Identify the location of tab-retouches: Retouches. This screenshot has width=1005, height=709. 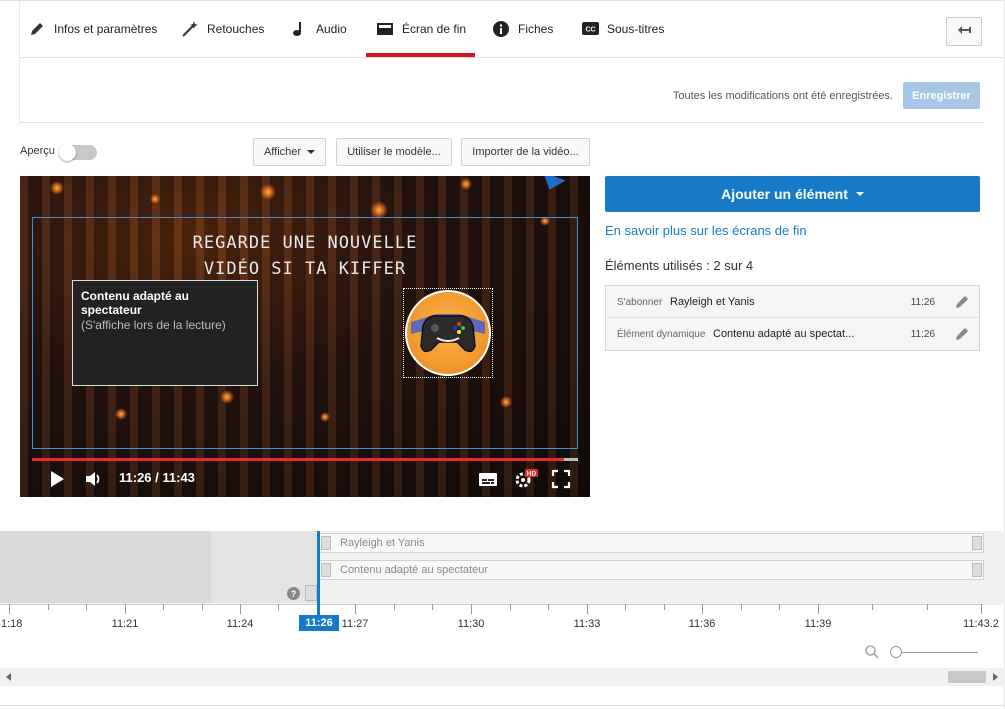
(222, 28).